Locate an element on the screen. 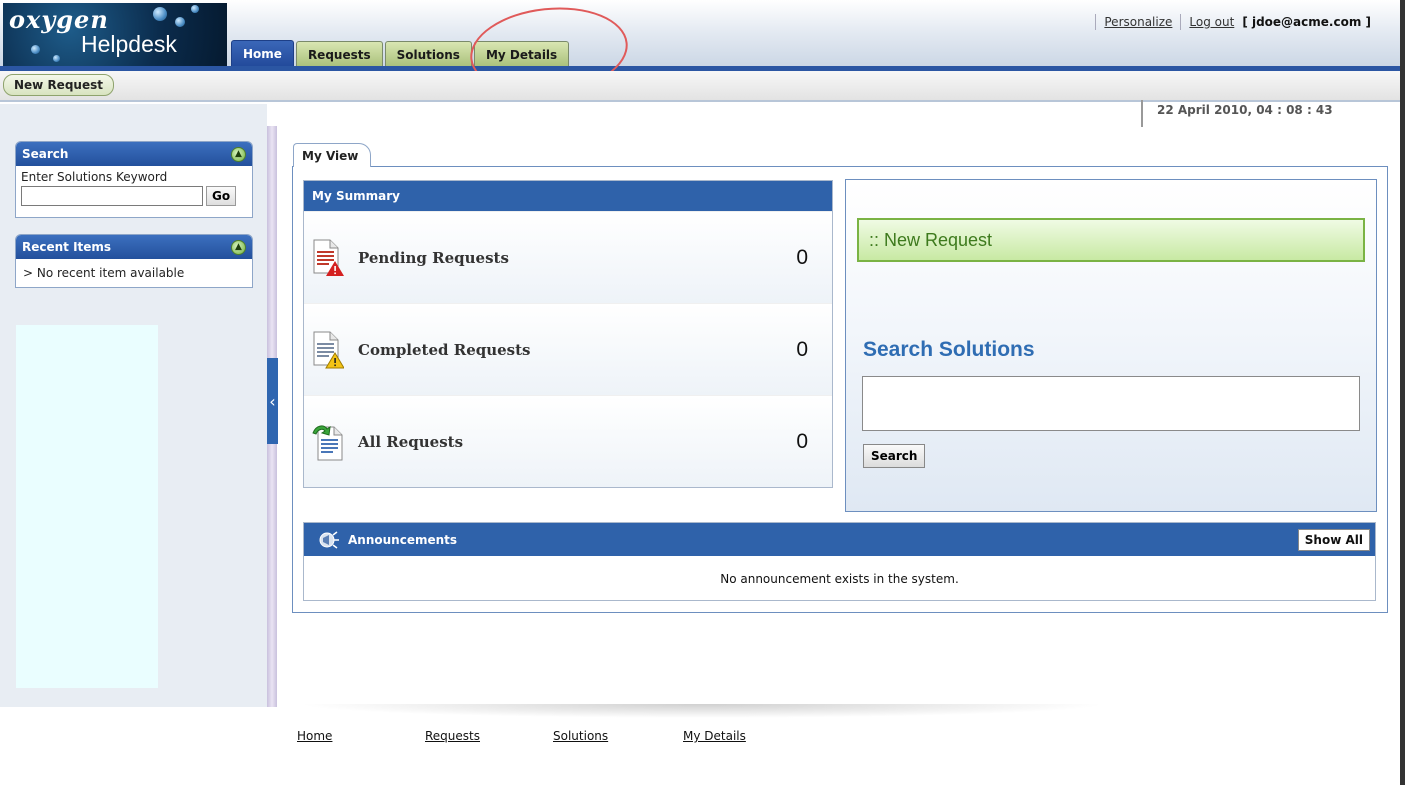  search-box-body: Enter Solutions Keyword Go is located at coordinates (134, 188).